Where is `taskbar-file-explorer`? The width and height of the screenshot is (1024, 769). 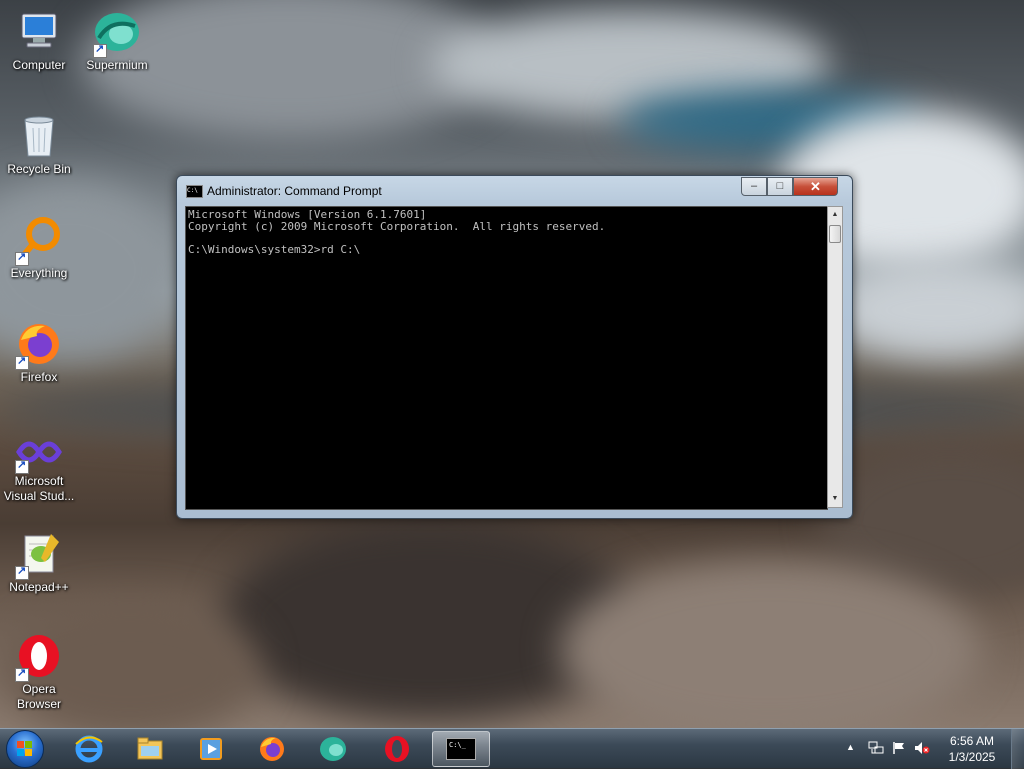
taskbar-file-explorer is located at coordinates (150, 749).